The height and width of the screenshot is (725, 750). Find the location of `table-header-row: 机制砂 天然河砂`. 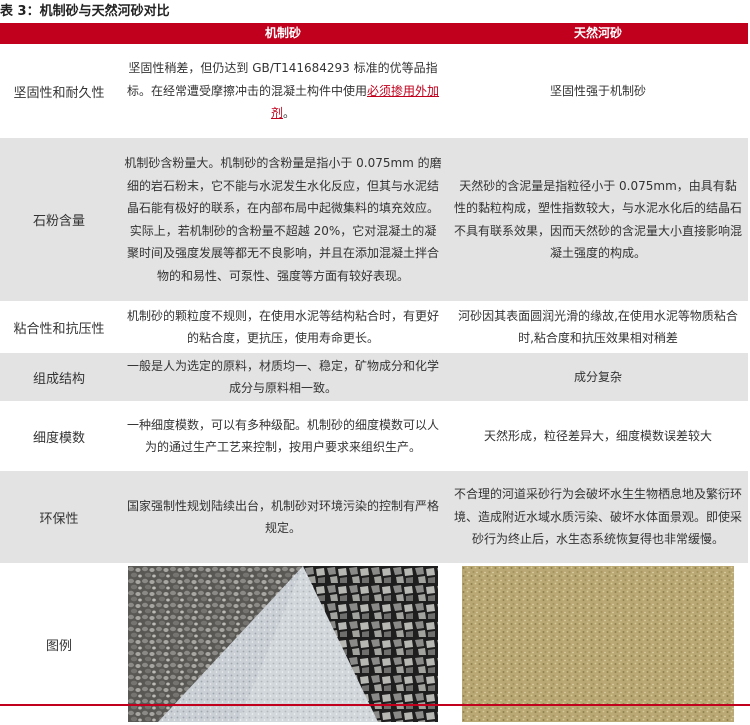

table-header-row: 机制砂 天然河砂 is located at coordinates (374, 33).